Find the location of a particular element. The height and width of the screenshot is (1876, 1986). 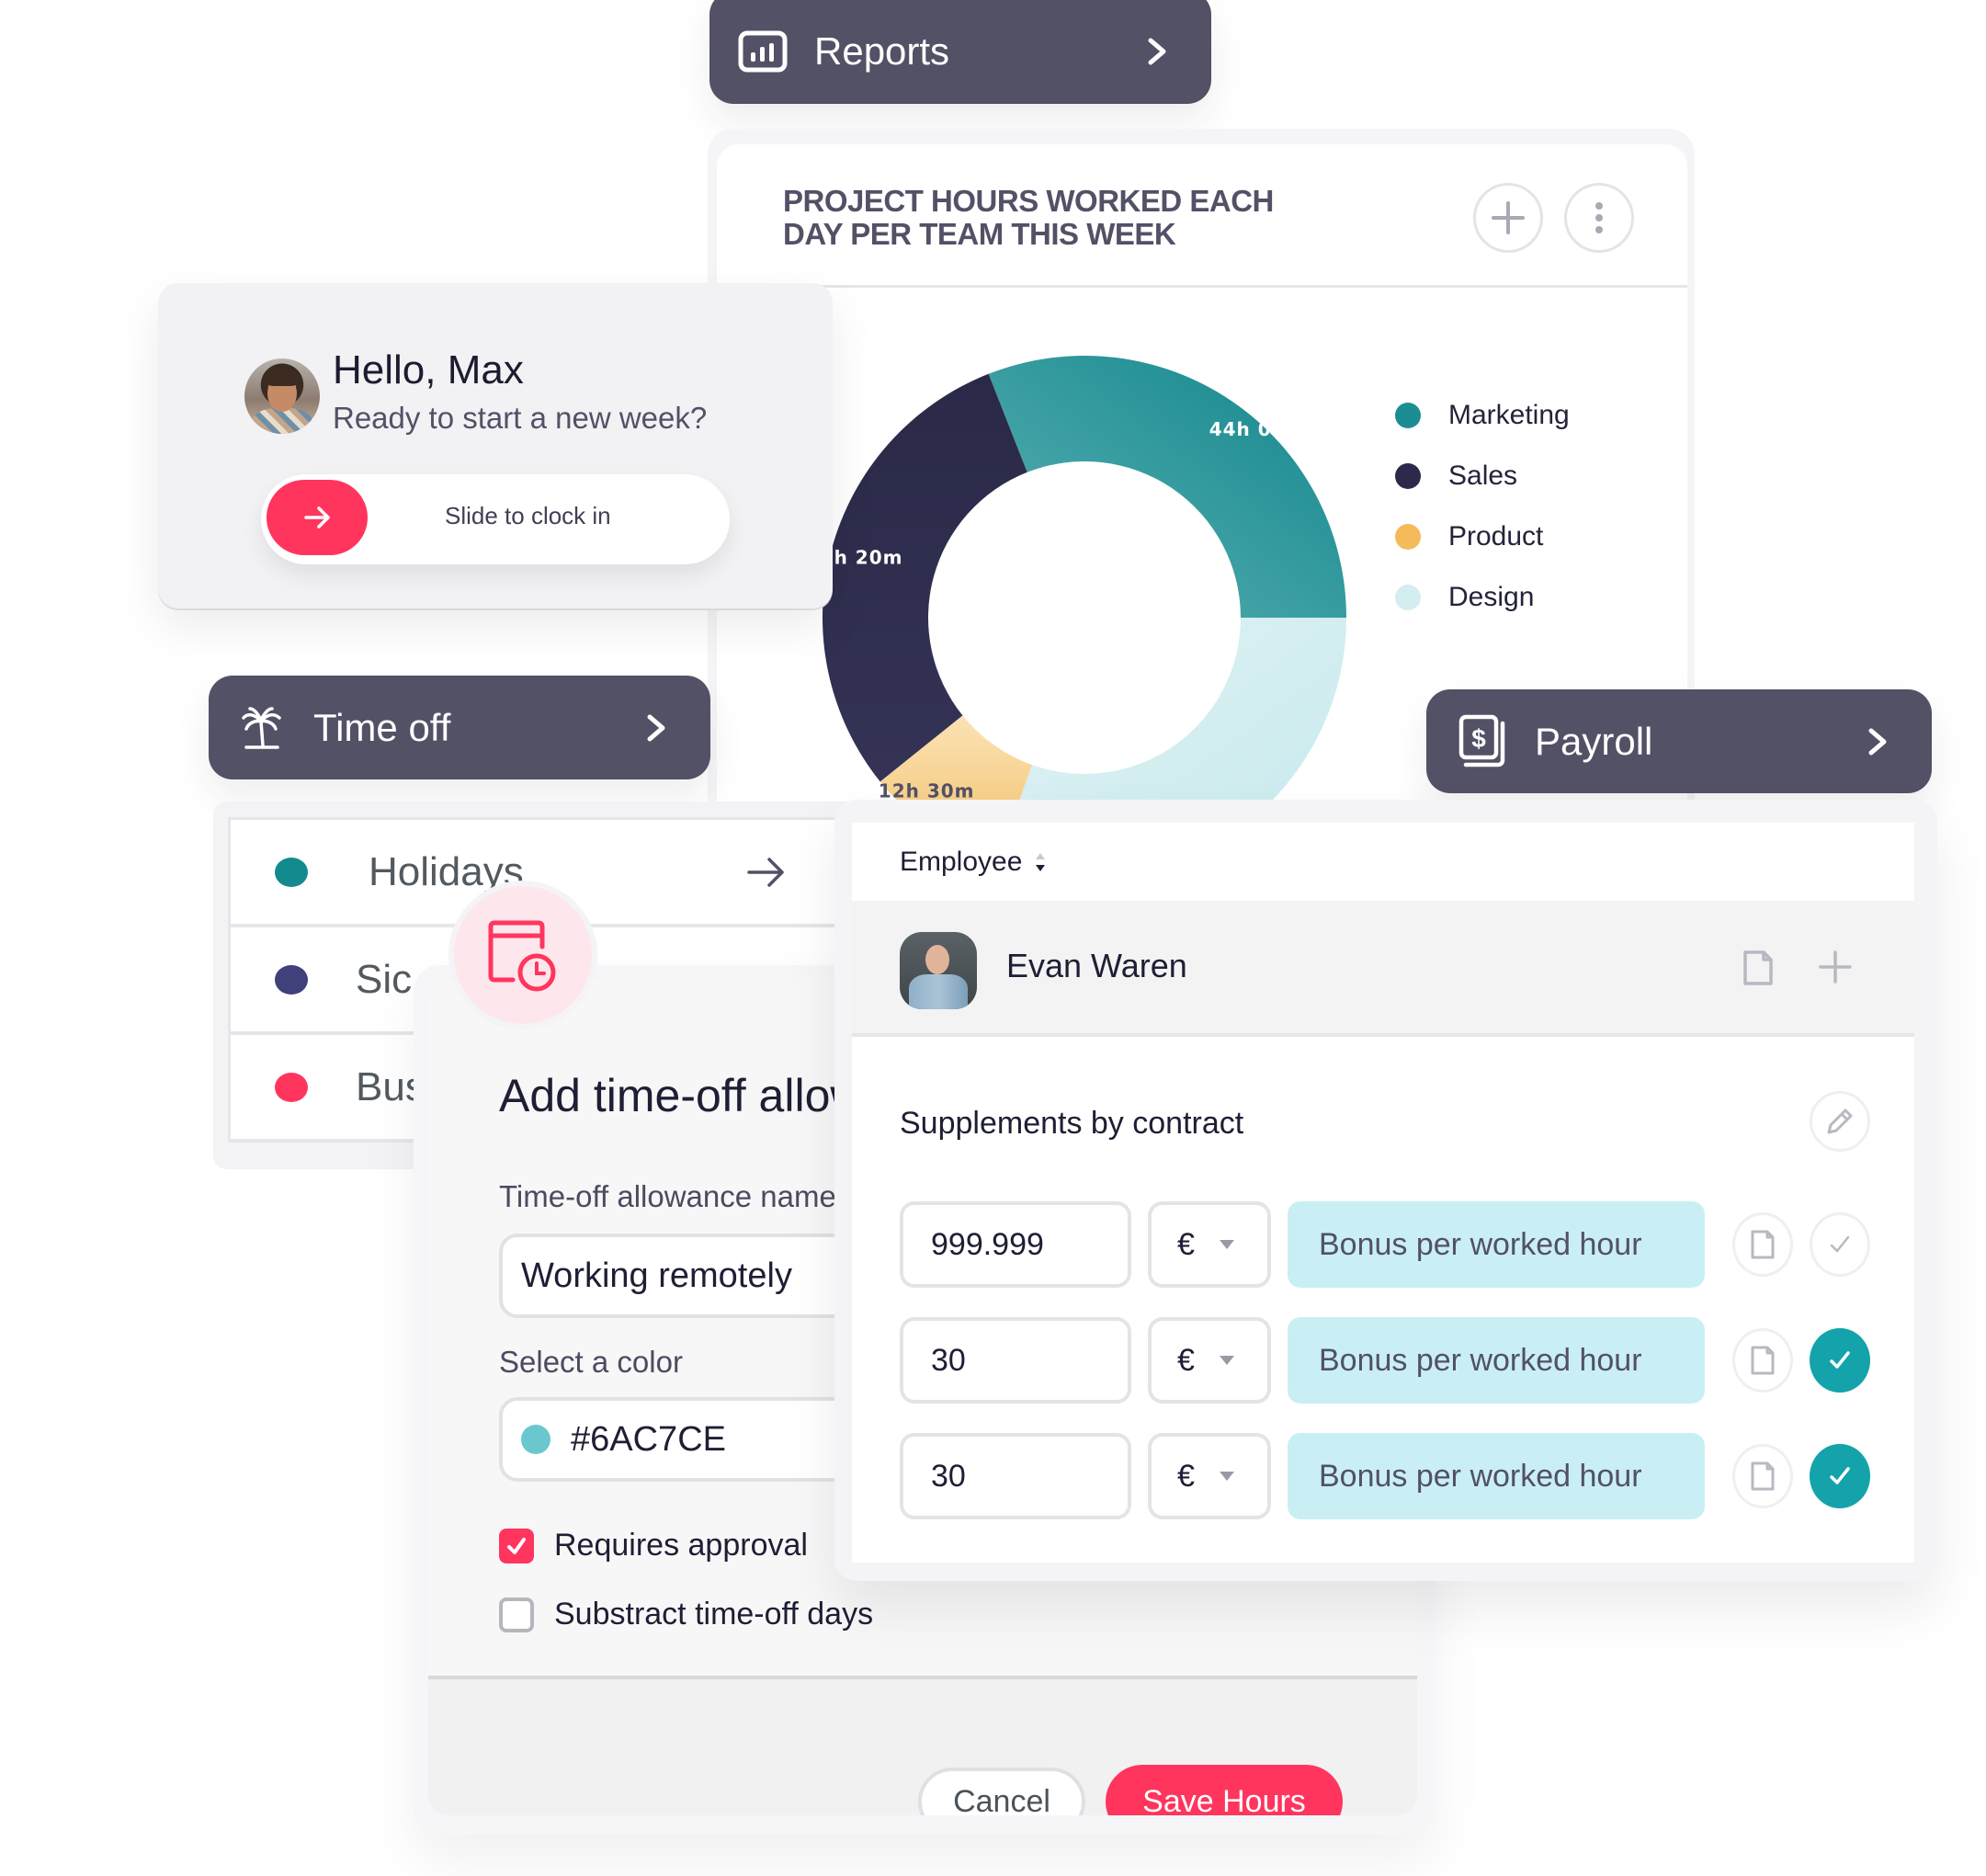

time-off-nav-button: Time off is located at coordinates (459, 727).